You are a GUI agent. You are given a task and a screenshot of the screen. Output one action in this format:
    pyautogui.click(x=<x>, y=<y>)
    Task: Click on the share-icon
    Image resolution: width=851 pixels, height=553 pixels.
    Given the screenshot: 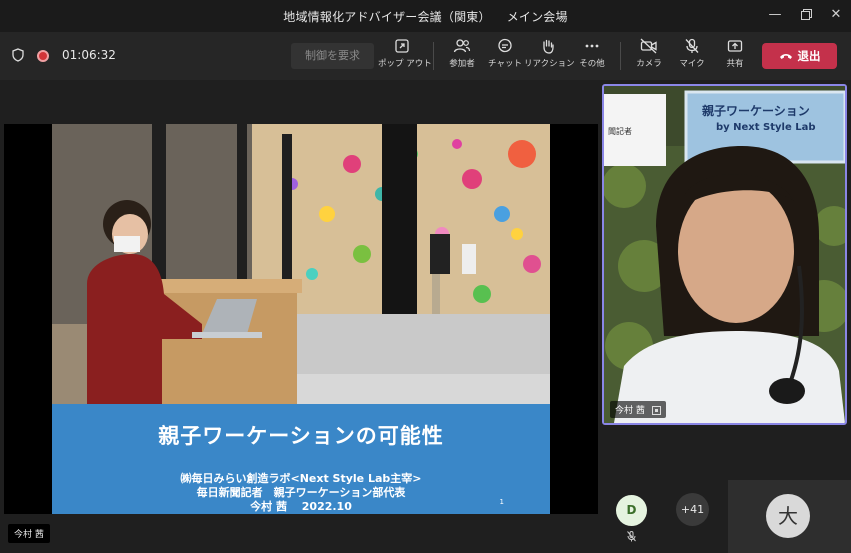 What is the action you would take?
    pyautogui.click(x=735, y=46)
    